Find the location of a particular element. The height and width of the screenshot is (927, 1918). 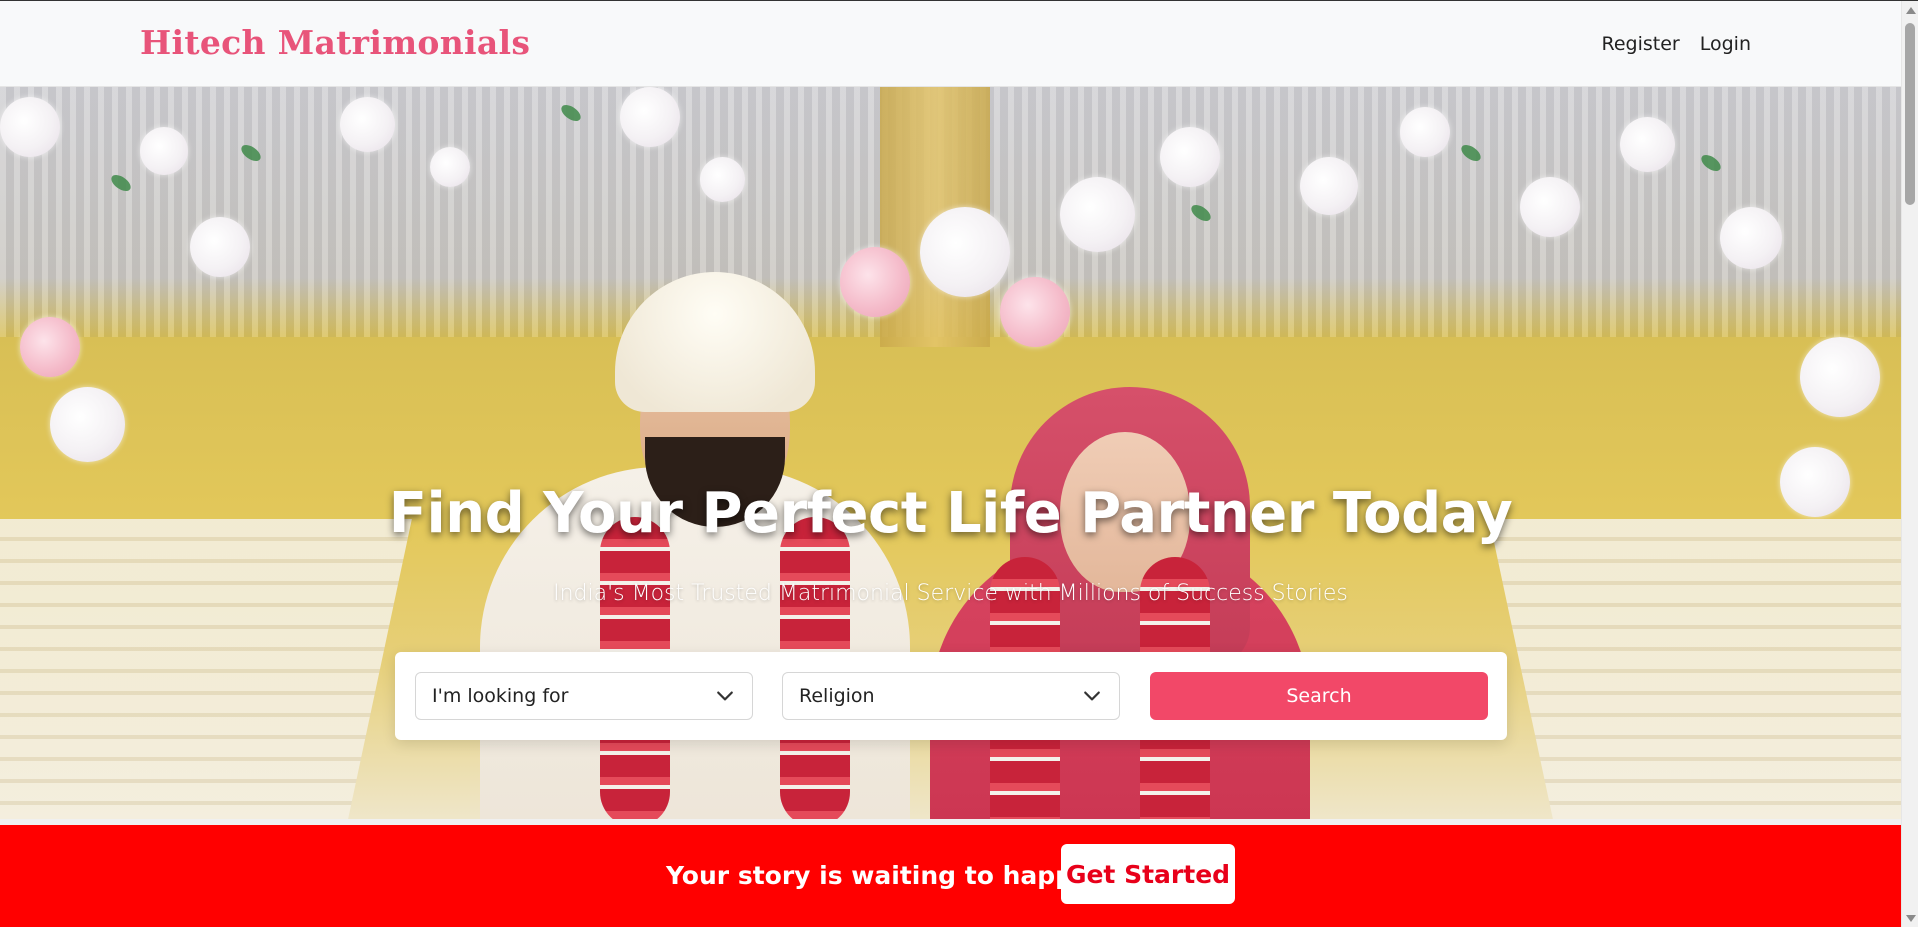

vertical-scrollbar is located at coordinates (1909, 464).